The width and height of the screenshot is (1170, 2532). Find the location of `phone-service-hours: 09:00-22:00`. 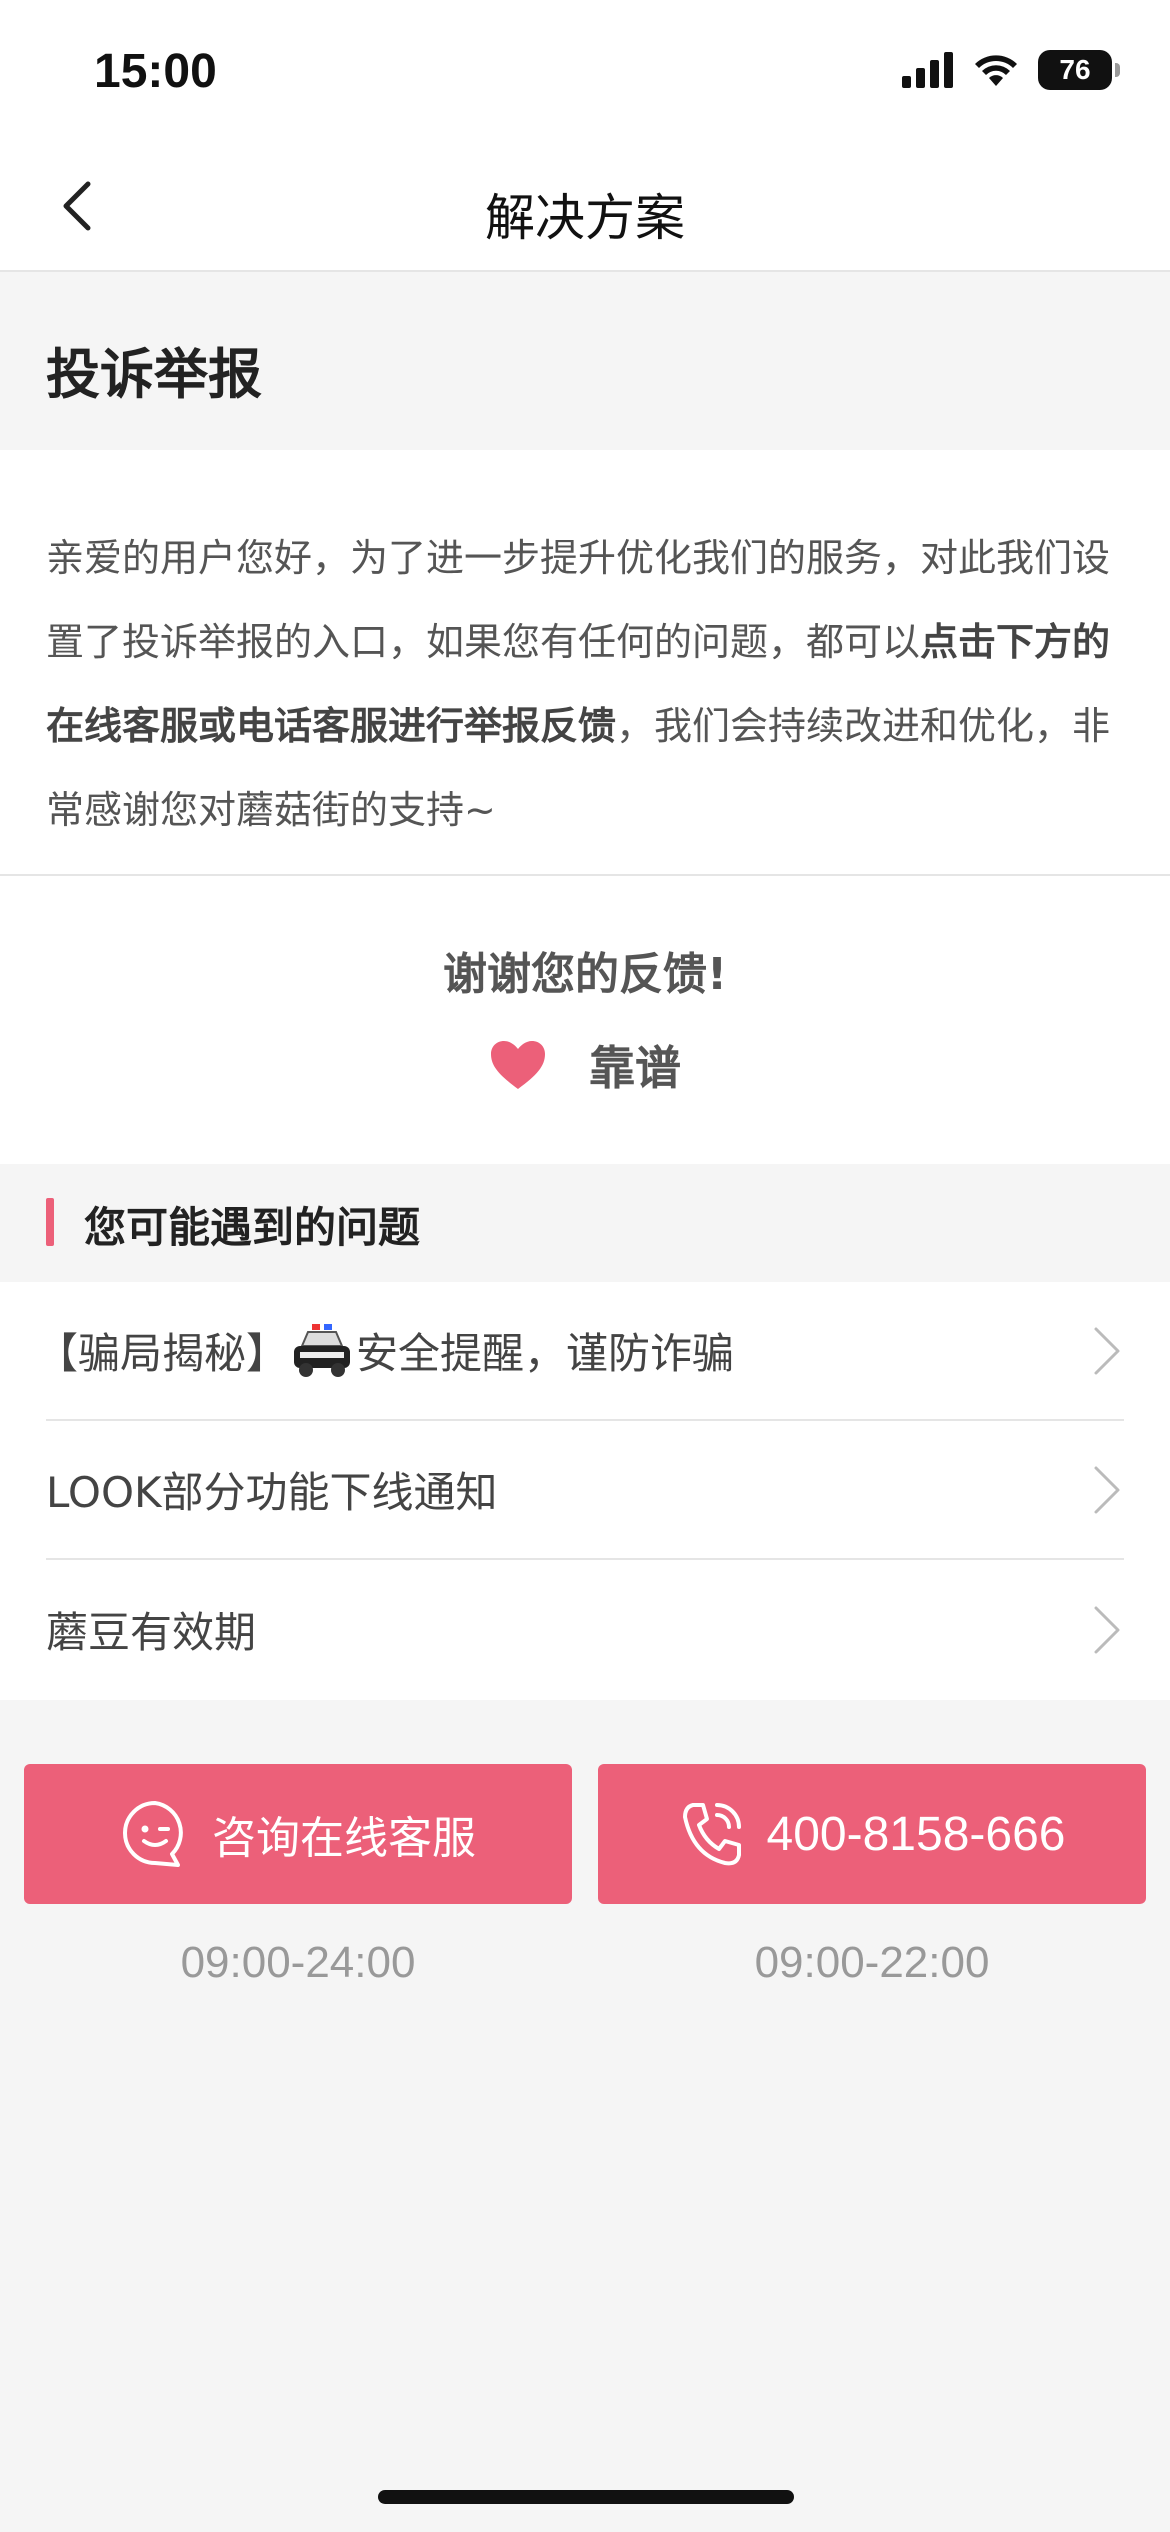

phone-service-hours: 09:00-22:00 is located at coordinates (872, 1962).